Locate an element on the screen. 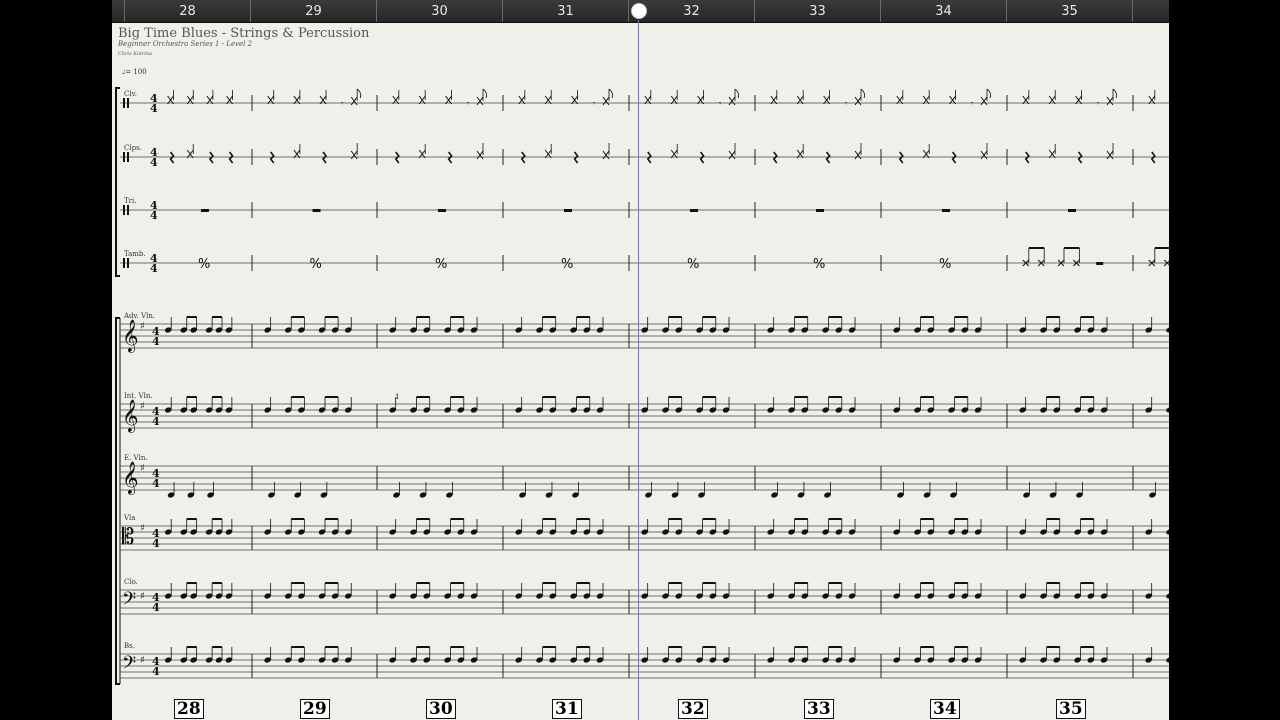 This screenshot has height=720, width=1280. bass-clef-icon: 𝄢 is located at coordinates (129, 601).